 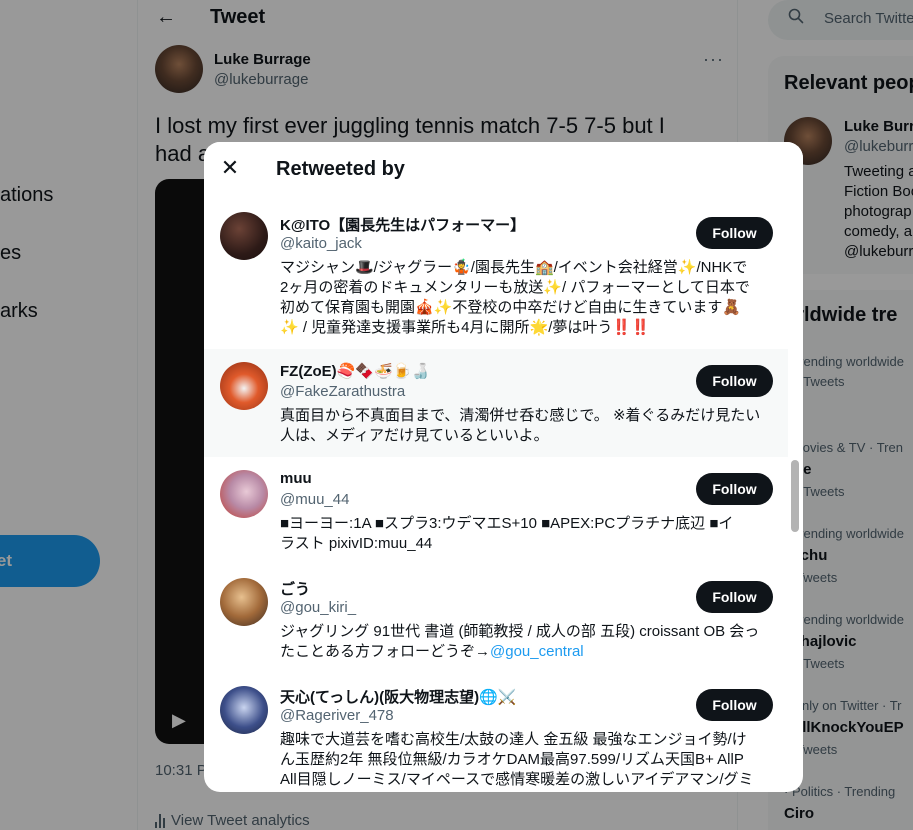 I want to click on user-handle: @gou_kiri_, so click(x=318, y=607).